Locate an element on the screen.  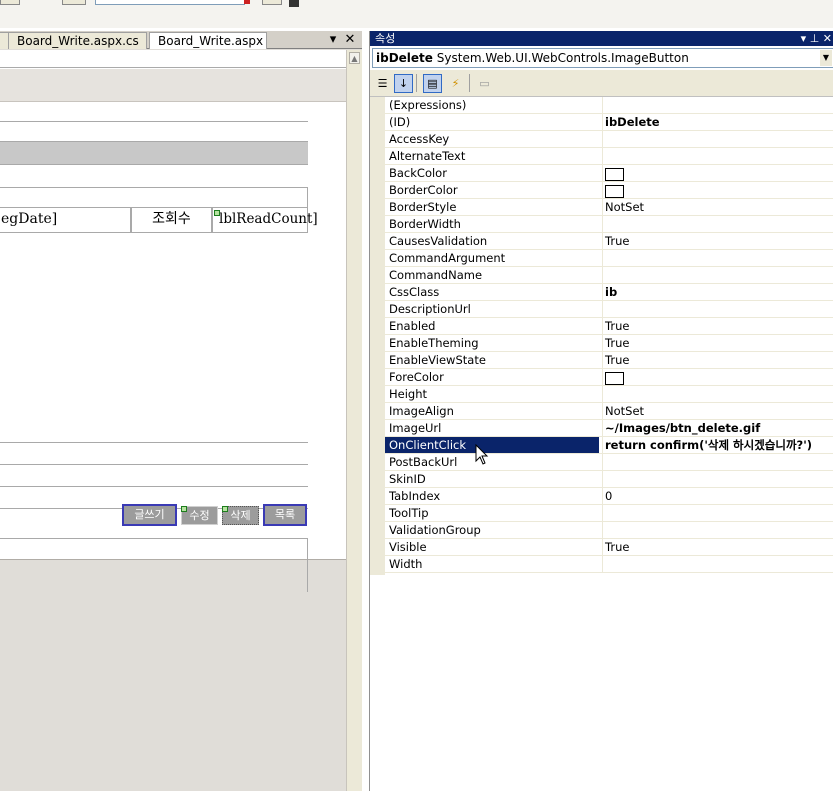
property-name: PostBackUrl is located at coordinates (494, 462).